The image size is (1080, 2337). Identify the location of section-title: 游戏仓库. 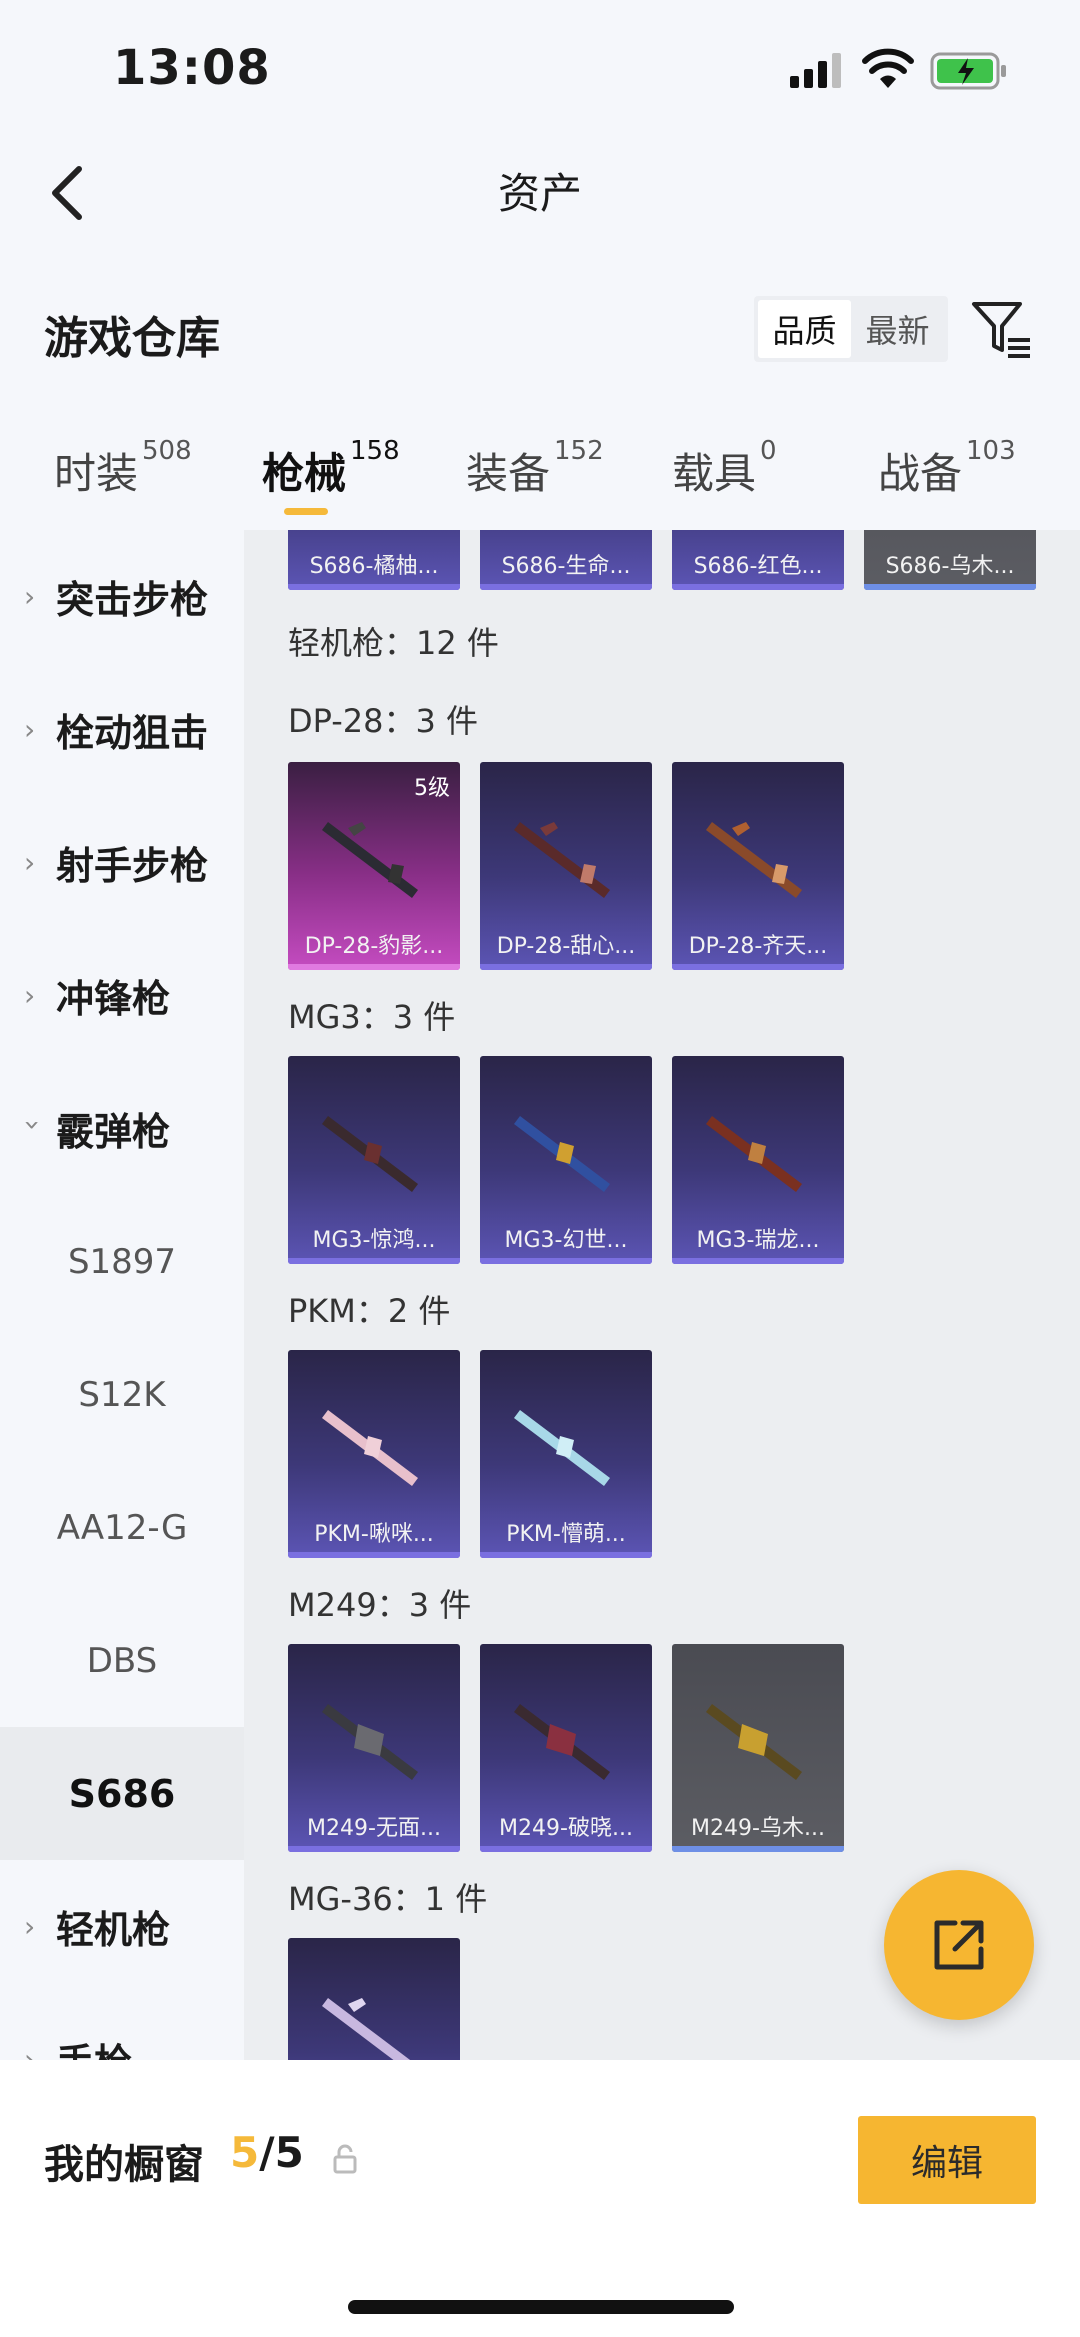
(132, 338).